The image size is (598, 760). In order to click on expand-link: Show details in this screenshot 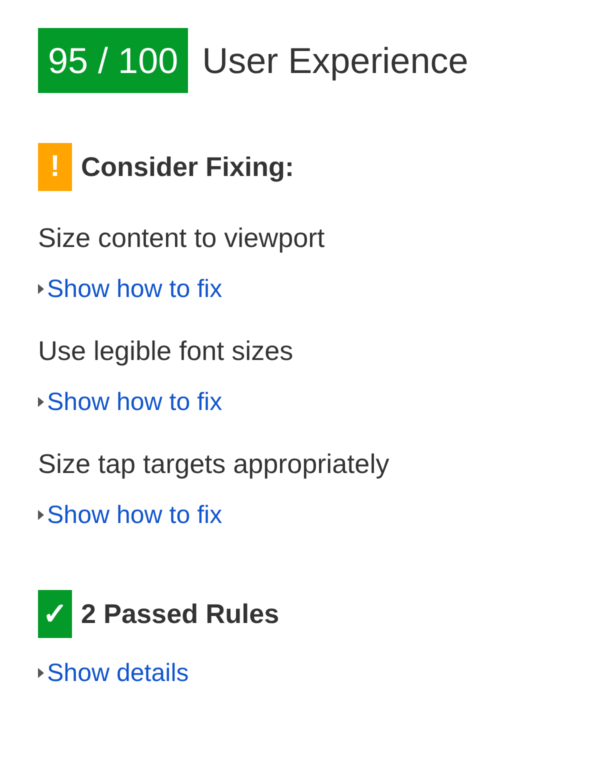, I will do `click(118, 673)`.